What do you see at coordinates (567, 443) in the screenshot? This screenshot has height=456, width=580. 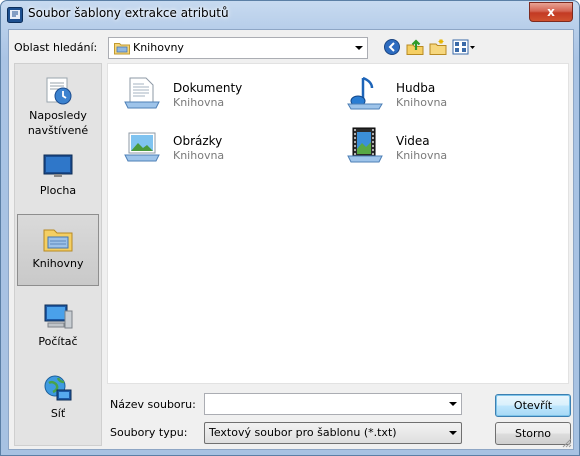 I see `resize-grip-icon` at bounding box center [567, 443].